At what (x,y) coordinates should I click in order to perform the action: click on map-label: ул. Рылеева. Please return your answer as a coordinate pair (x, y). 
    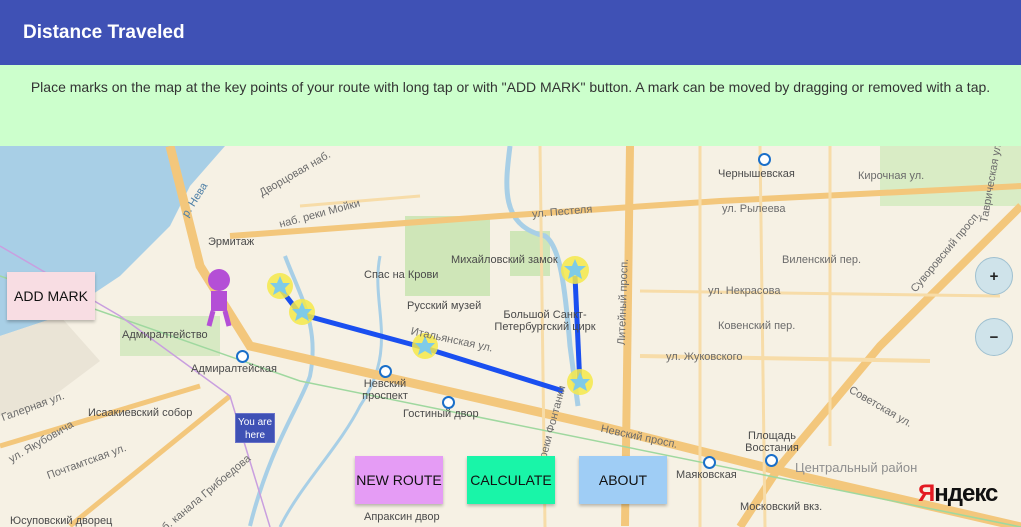
    Looking at the image, I should click on (754, 209).